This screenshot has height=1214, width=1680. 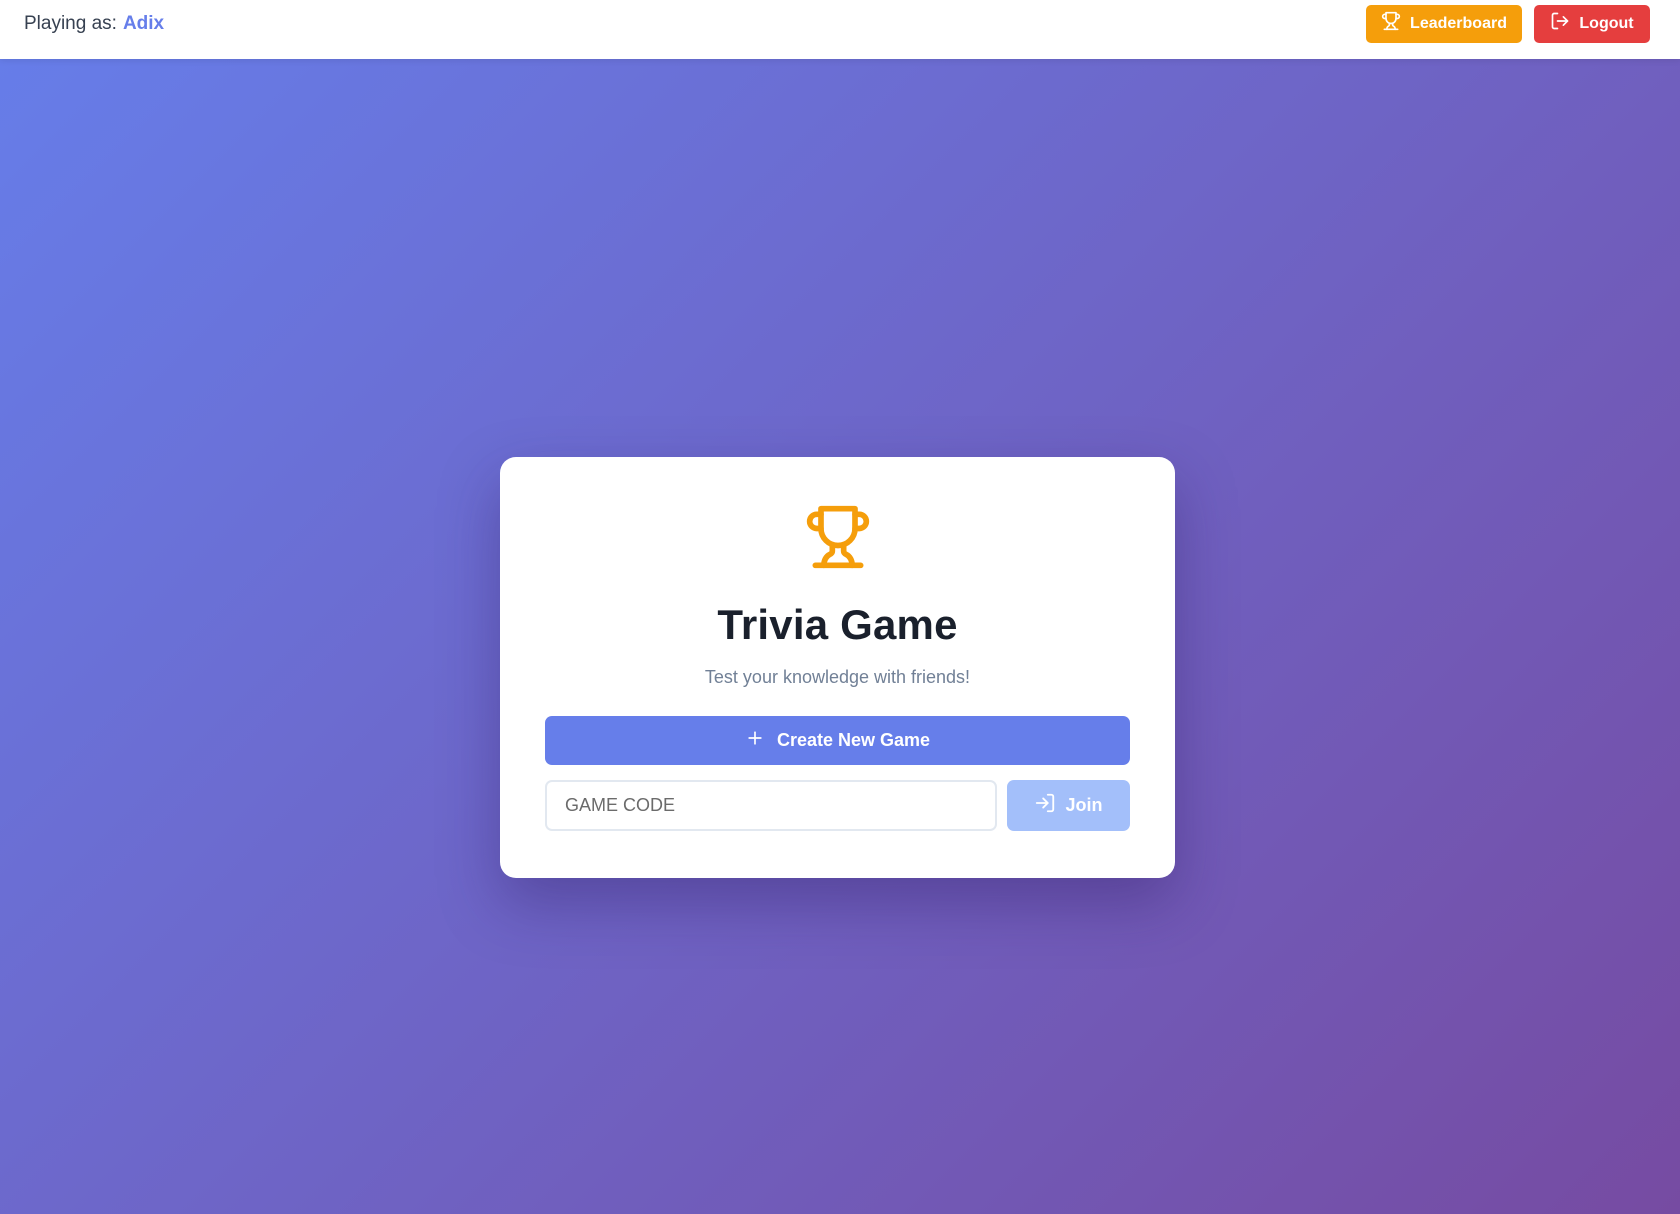 What do you see at coordinates (755, 740) in the screenshot?
I see `plus-icon` at bounding box center [755, 740].